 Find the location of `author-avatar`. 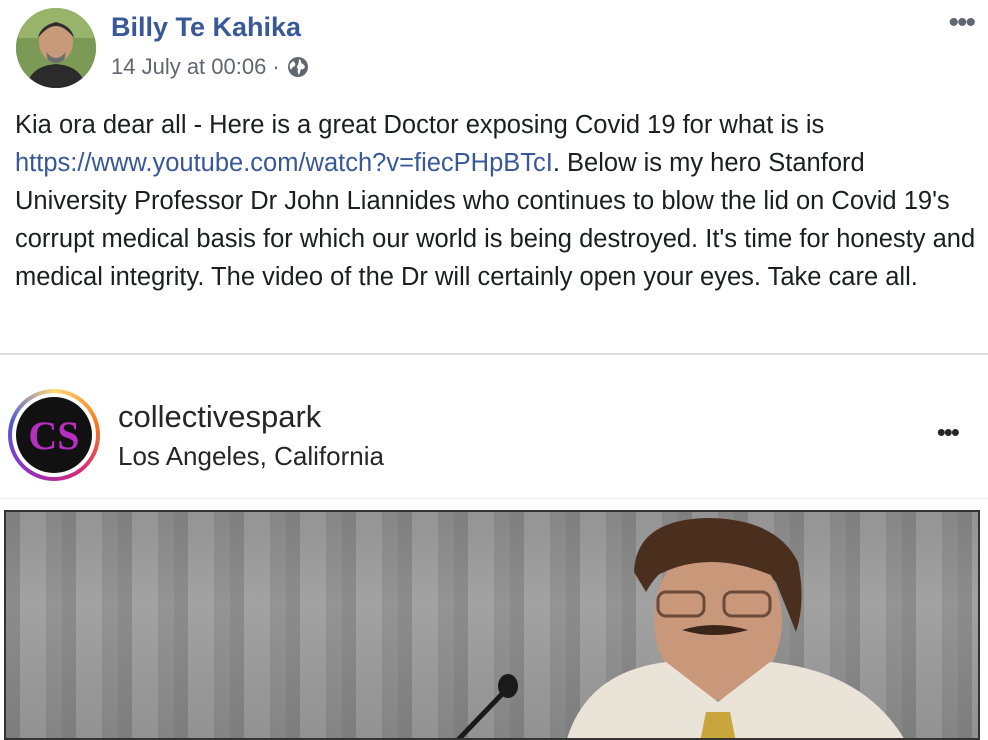

author-avatar is located at coordinates (56, 48).